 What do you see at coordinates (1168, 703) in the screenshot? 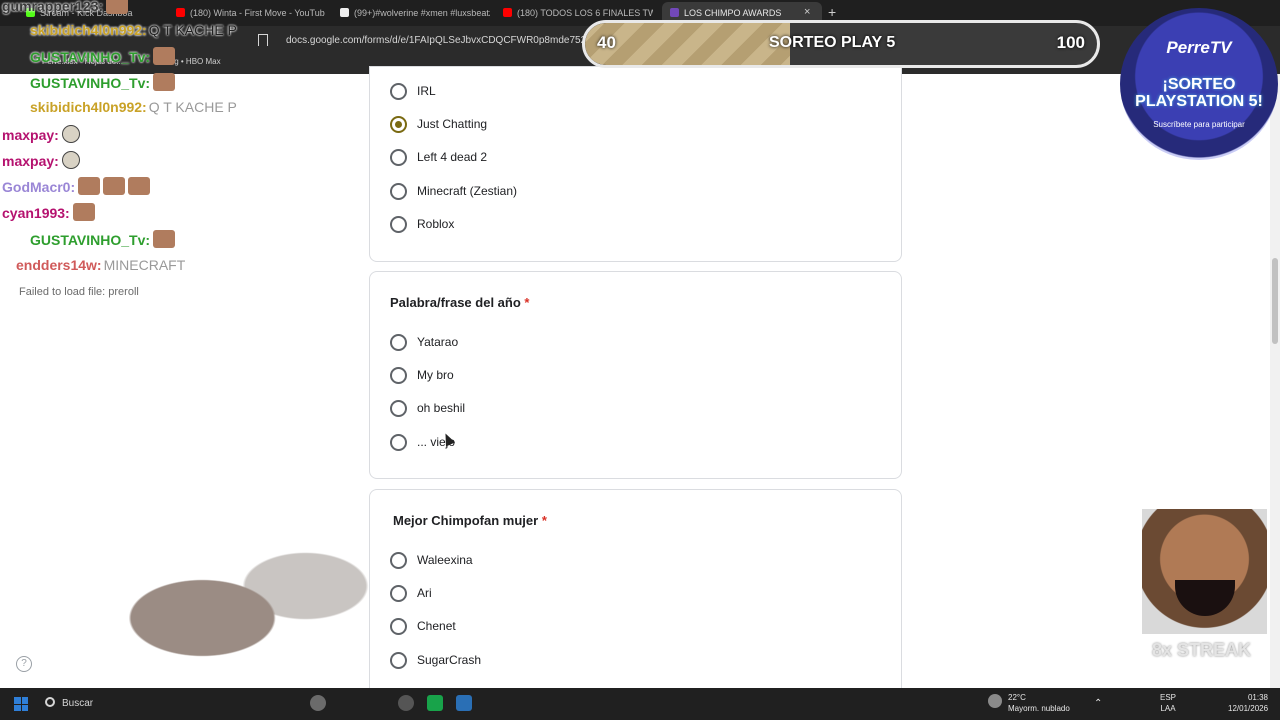
I see `language-indicator: ESP LAA` at bounding box center [1168, 703].